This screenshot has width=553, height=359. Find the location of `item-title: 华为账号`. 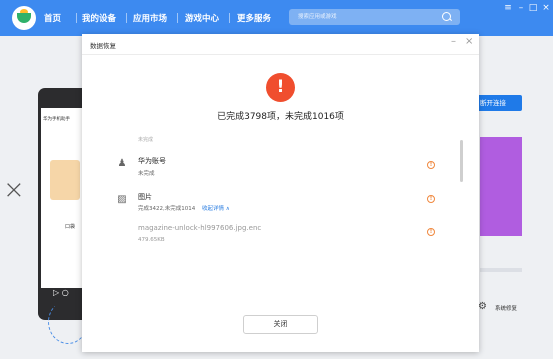

item-title: 华为账号 is located at coordinates (152, 161).